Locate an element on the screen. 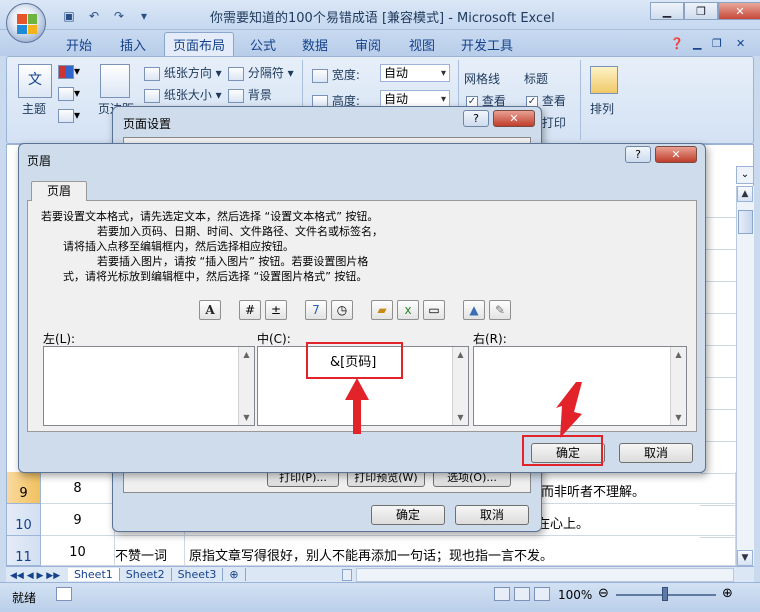 The width and height of the screenshot is (760, 612). save-icon: ▣ is located at coordinates (69, 16).